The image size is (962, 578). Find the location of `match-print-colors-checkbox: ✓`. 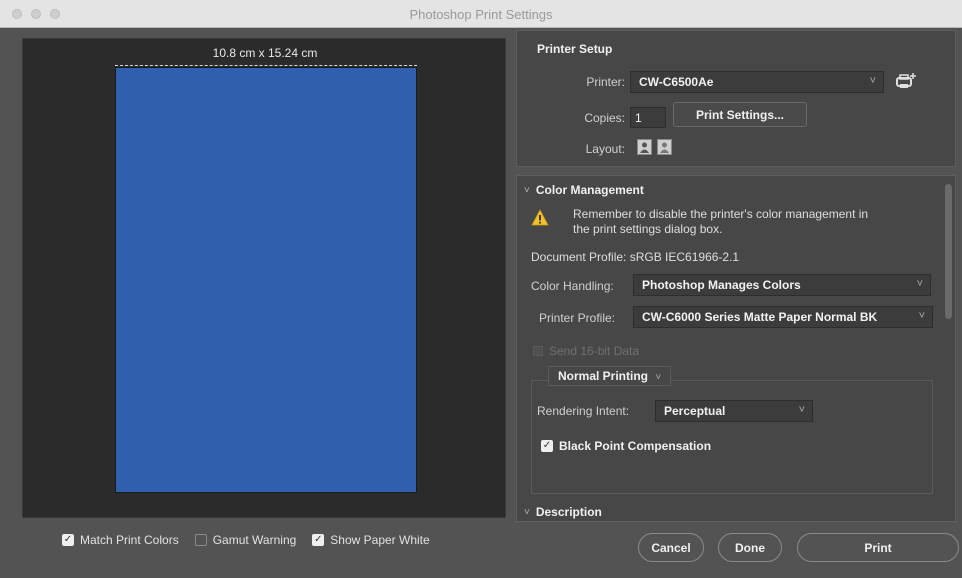

match-print-colors-checkbox: ✓ is located at coordinates (68, 540).